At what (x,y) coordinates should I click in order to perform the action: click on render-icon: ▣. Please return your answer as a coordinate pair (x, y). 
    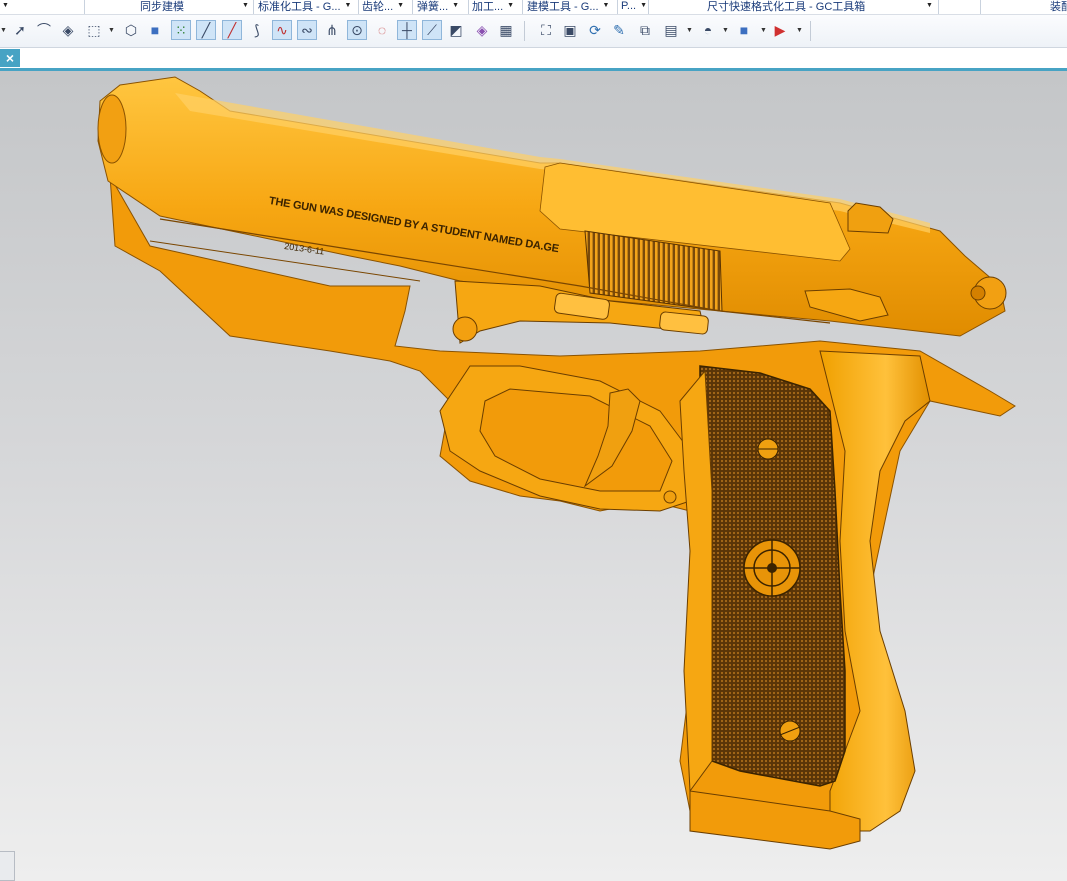
    Looking at the image, I should click on (570, 30).